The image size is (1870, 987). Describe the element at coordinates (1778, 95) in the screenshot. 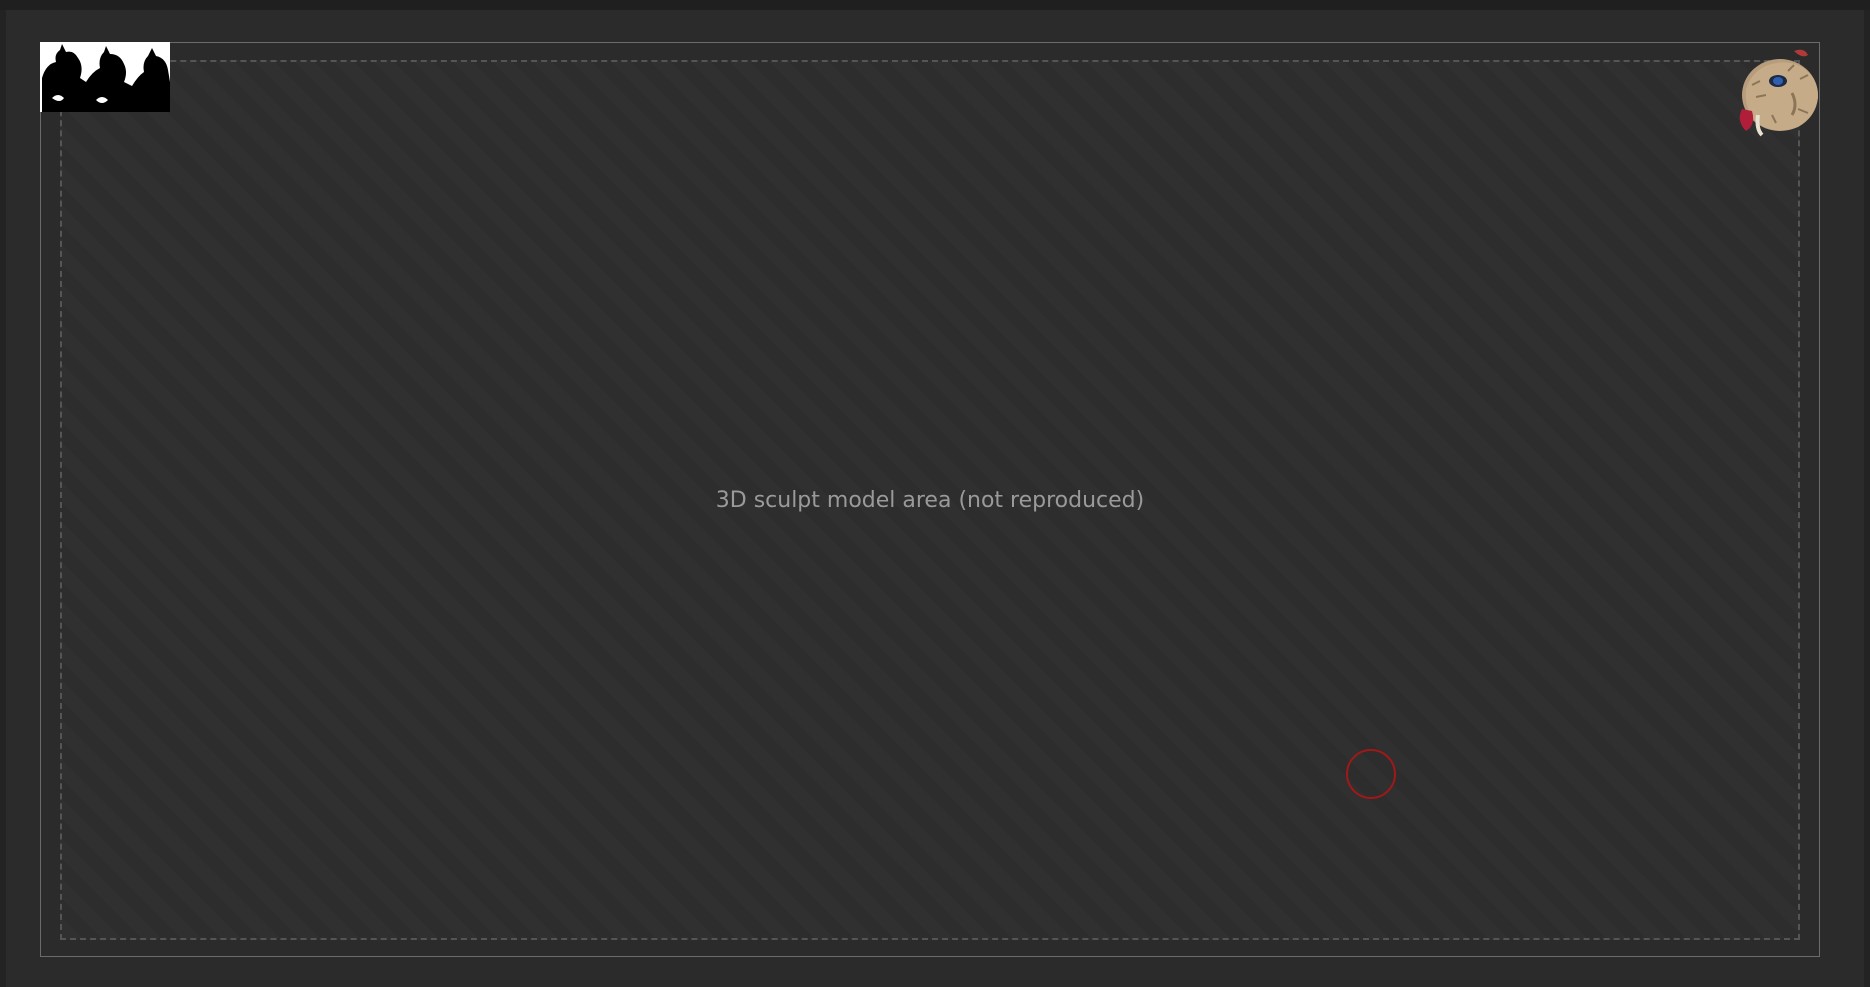

I see `boar-head-thumbnail-icon` at that location.